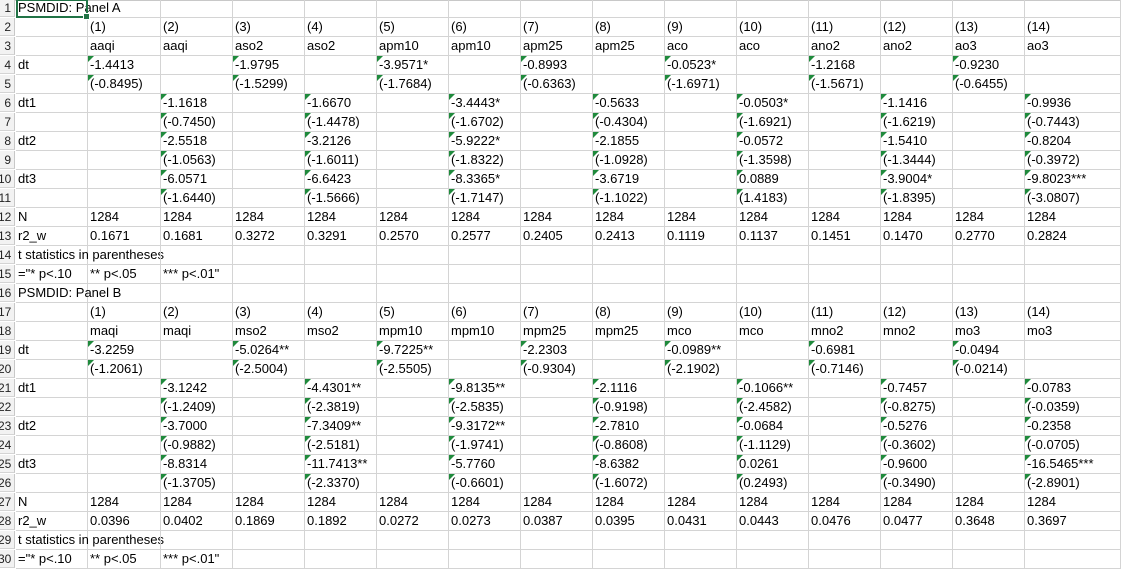  I want to click on cell: -8.6382, so click(629, 464).